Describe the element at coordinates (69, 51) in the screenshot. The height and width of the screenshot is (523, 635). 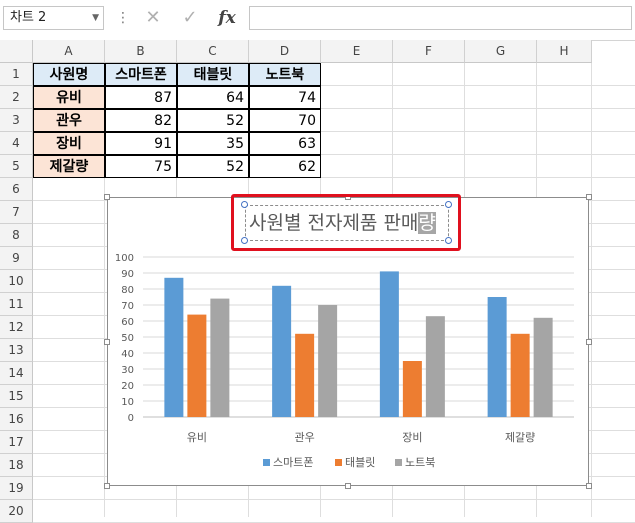
I see `column-header-a: A` at that location.